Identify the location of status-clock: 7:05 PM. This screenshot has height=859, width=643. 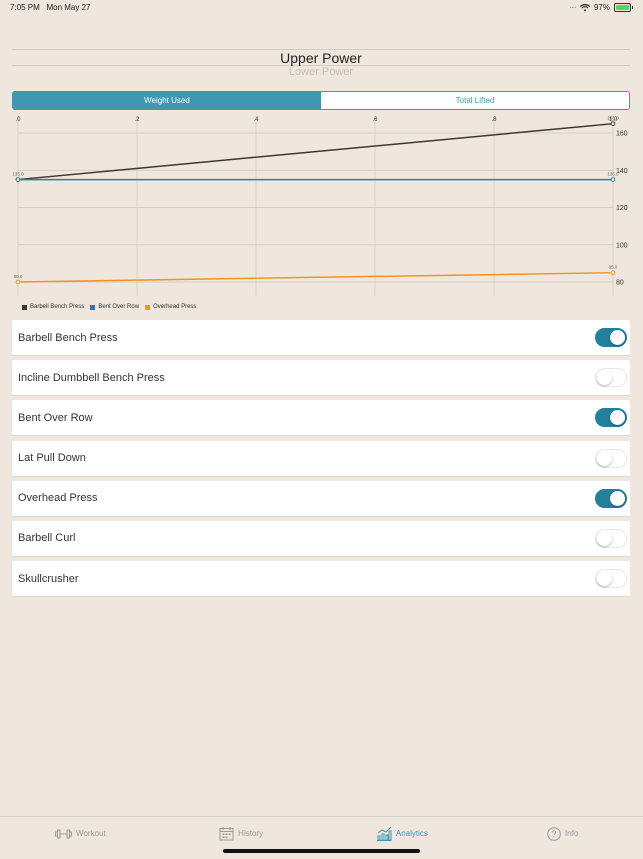
(25, 7).